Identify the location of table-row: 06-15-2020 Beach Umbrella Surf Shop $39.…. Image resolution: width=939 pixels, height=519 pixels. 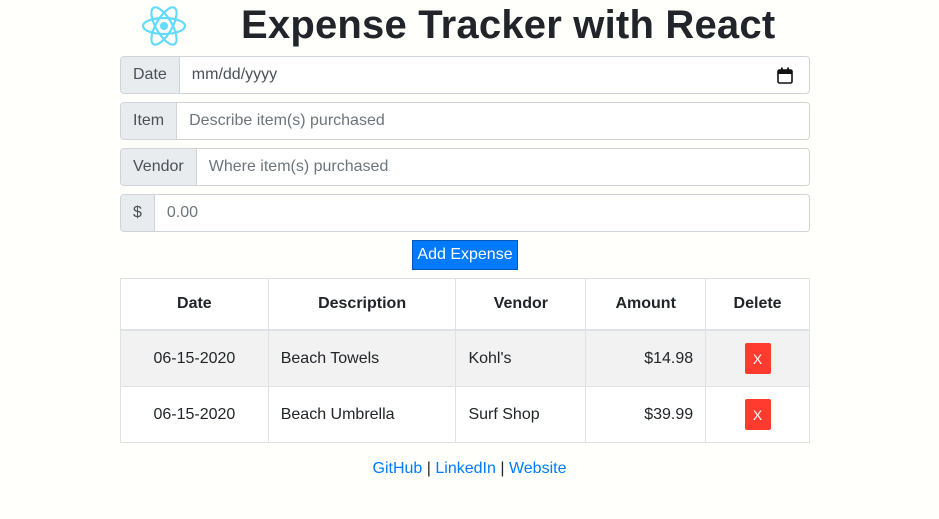
(465, 414).